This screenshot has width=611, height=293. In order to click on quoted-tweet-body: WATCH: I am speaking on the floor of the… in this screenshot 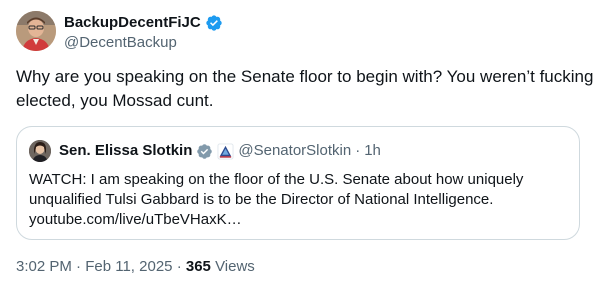, I will do `click(276, 189)`.